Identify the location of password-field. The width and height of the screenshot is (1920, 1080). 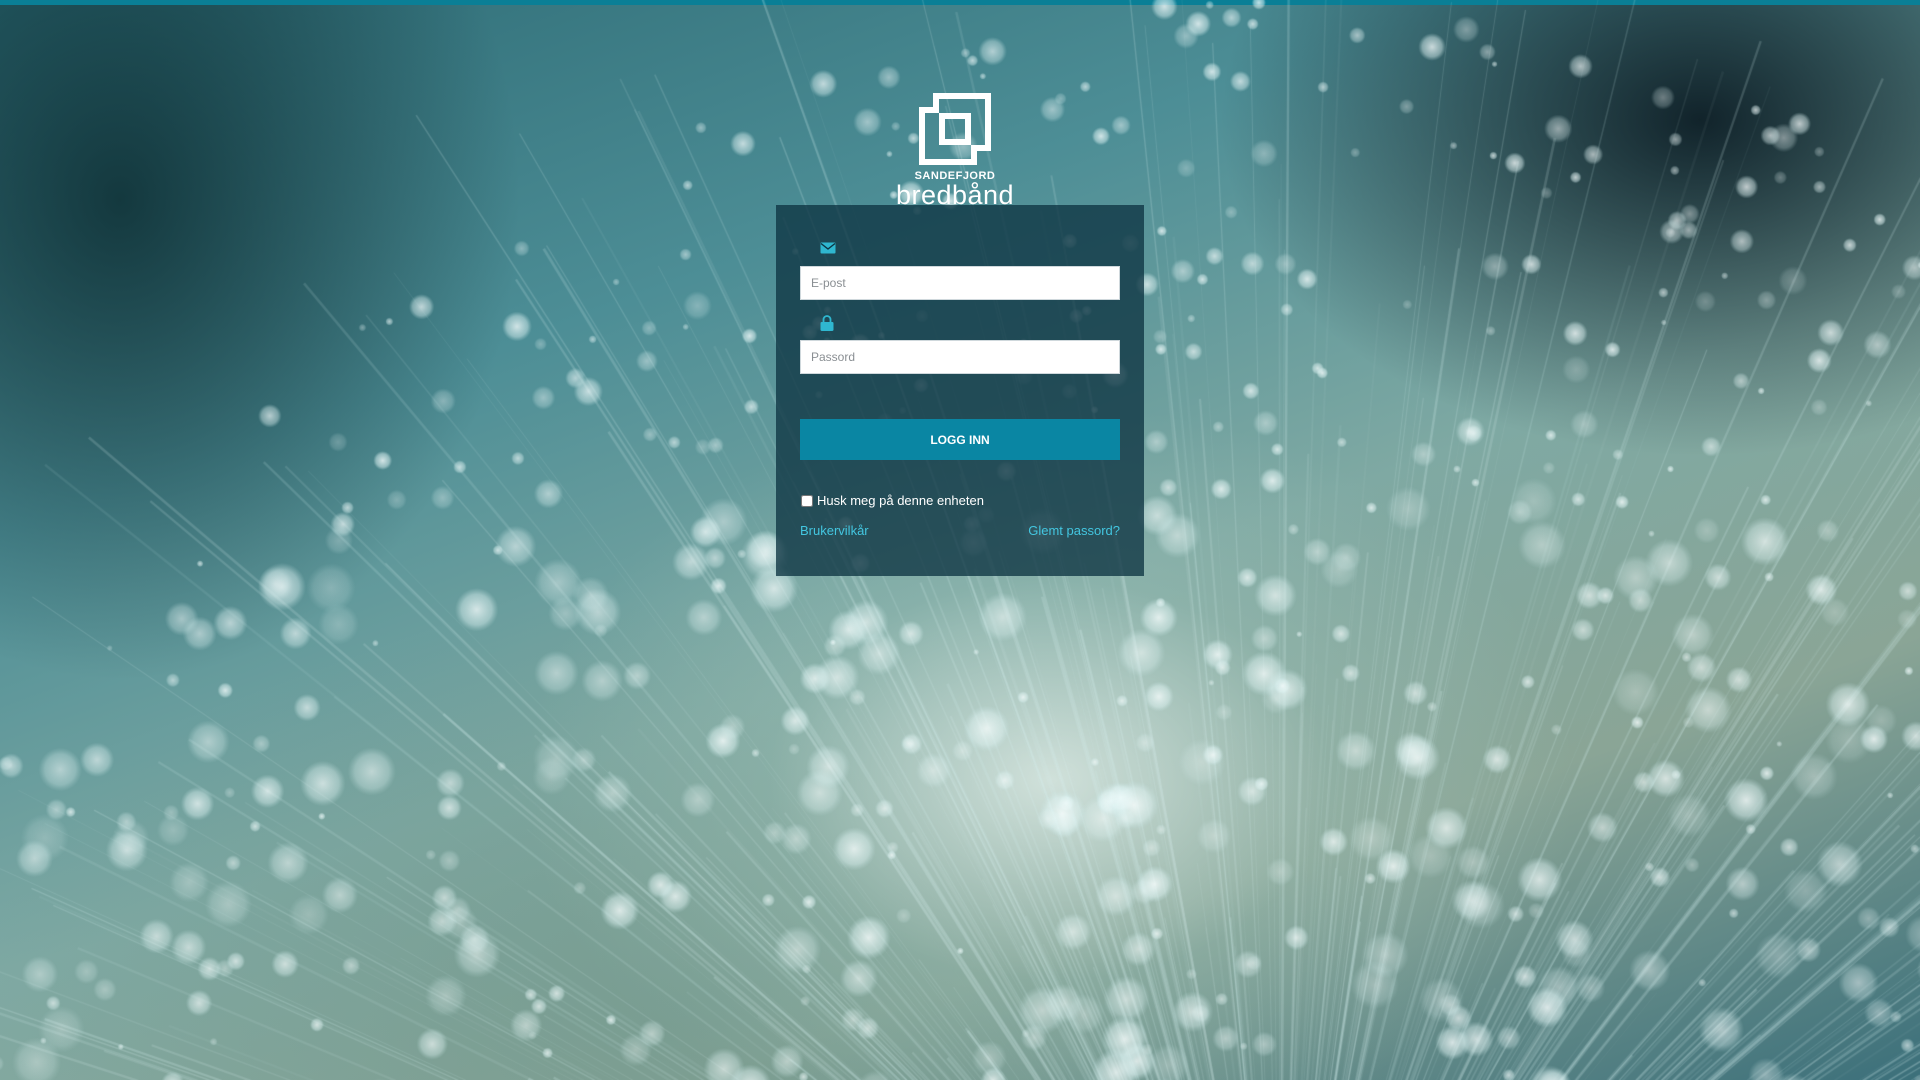
(960, 357).